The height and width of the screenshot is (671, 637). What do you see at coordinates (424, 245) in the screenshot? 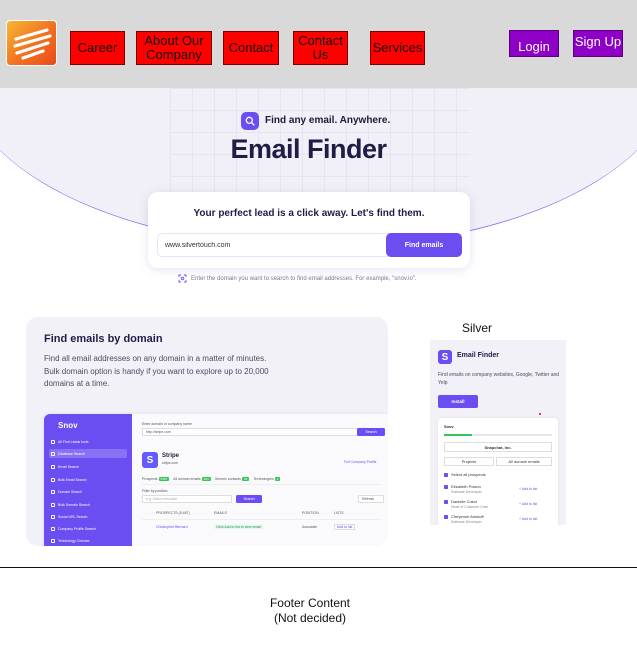
I see `find-emails-button: Find emails` at bounding box center [424, 245].